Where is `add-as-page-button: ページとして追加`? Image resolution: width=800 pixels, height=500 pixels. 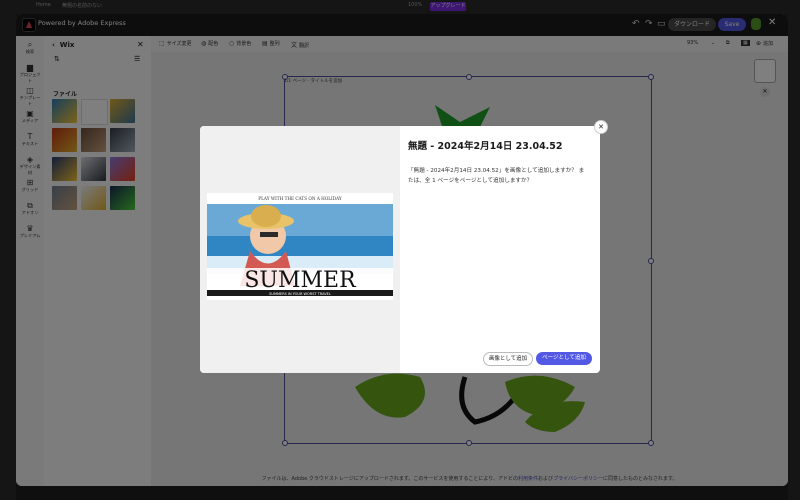
add-as-page-button: ページとして追加 is located at coordinates (564, 358).